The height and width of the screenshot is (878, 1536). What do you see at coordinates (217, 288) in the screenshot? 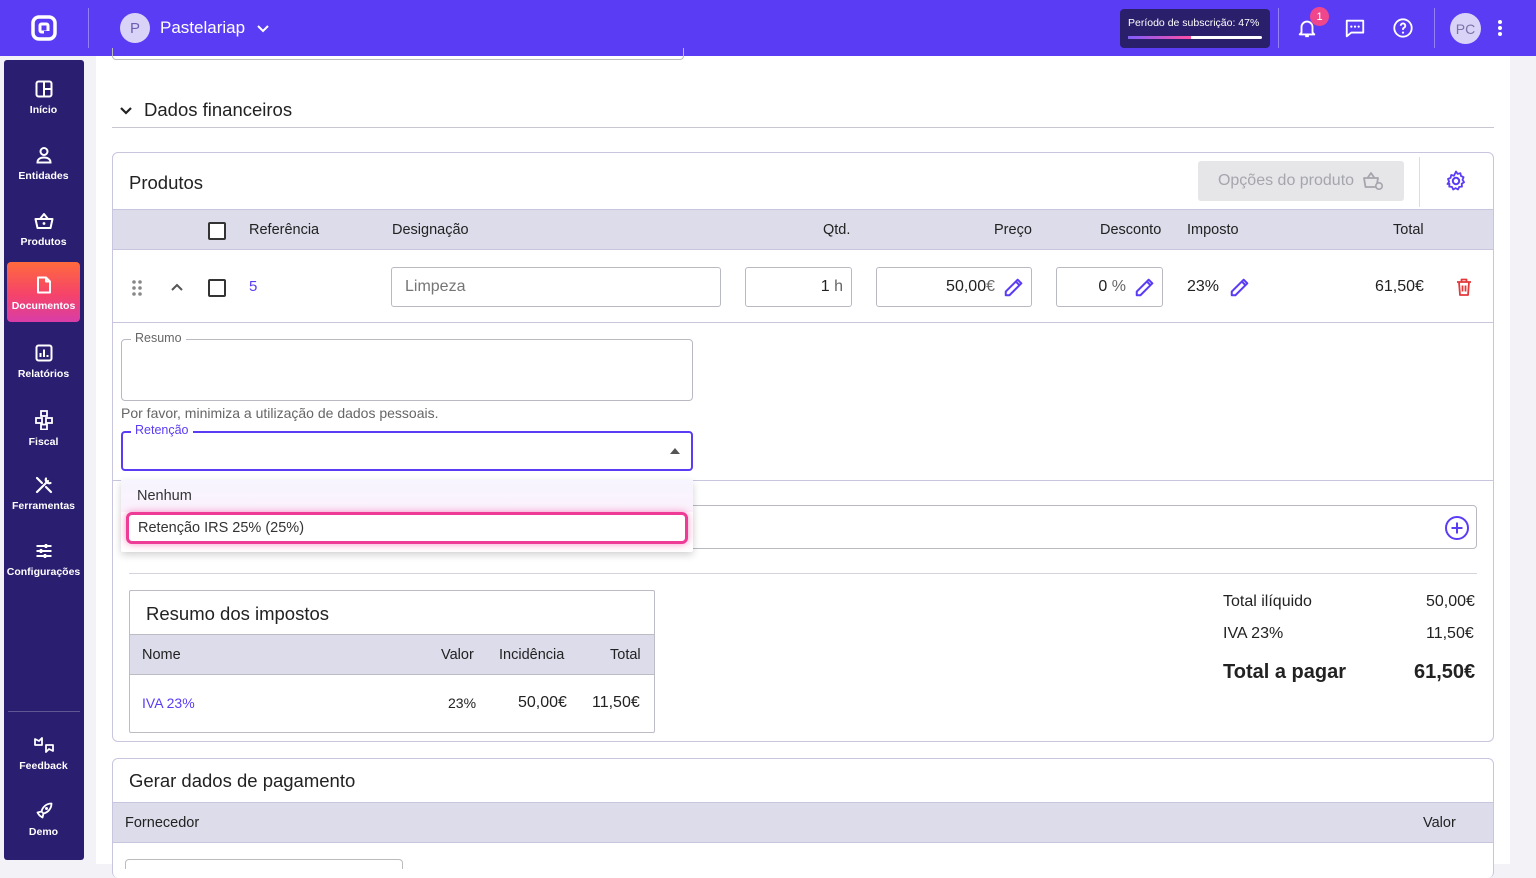
I see `row-checkbox` at bounding box center [217, 288].